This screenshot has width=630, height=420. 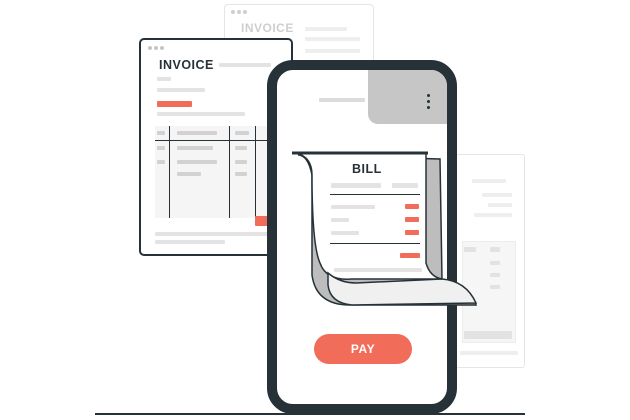 What do you see at coordinates (429, 103) in the screenshot?
I see `kebab-menu-icon` at bounding box center [429, 103].